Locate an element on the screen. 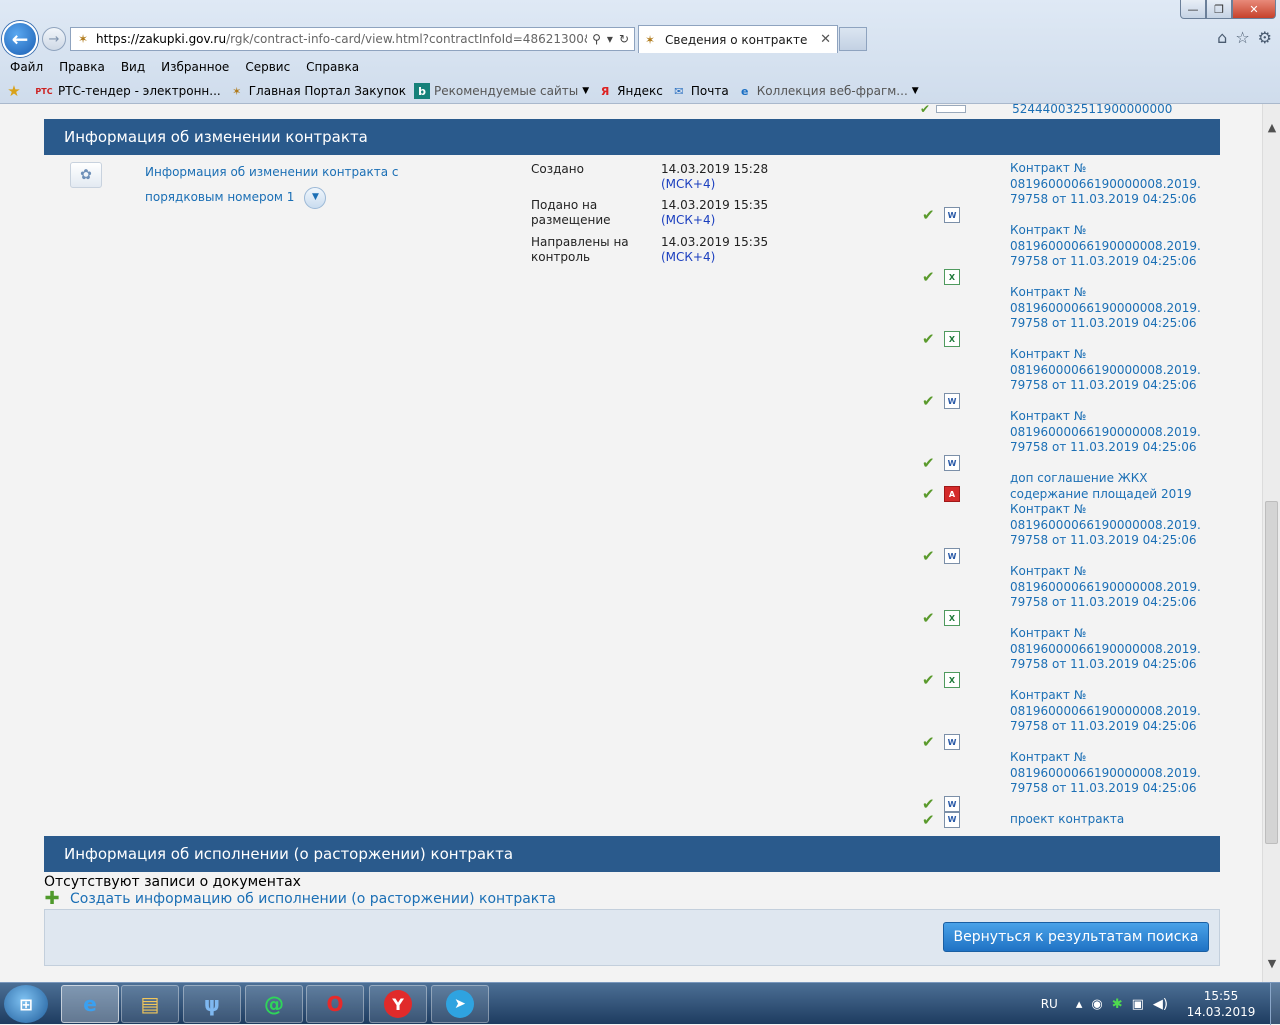  award-icon: ✿ is located at coordinates (86, 175).